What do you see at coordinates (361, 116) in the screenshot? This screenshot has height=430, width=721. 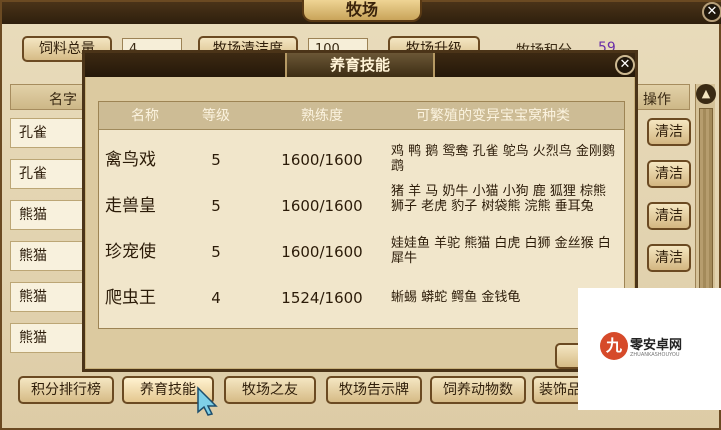 I see `skill-table-header: 名称 等级 熟练度 可繁殖的变异宝宝窝种类` at bounding box center [361, 116].